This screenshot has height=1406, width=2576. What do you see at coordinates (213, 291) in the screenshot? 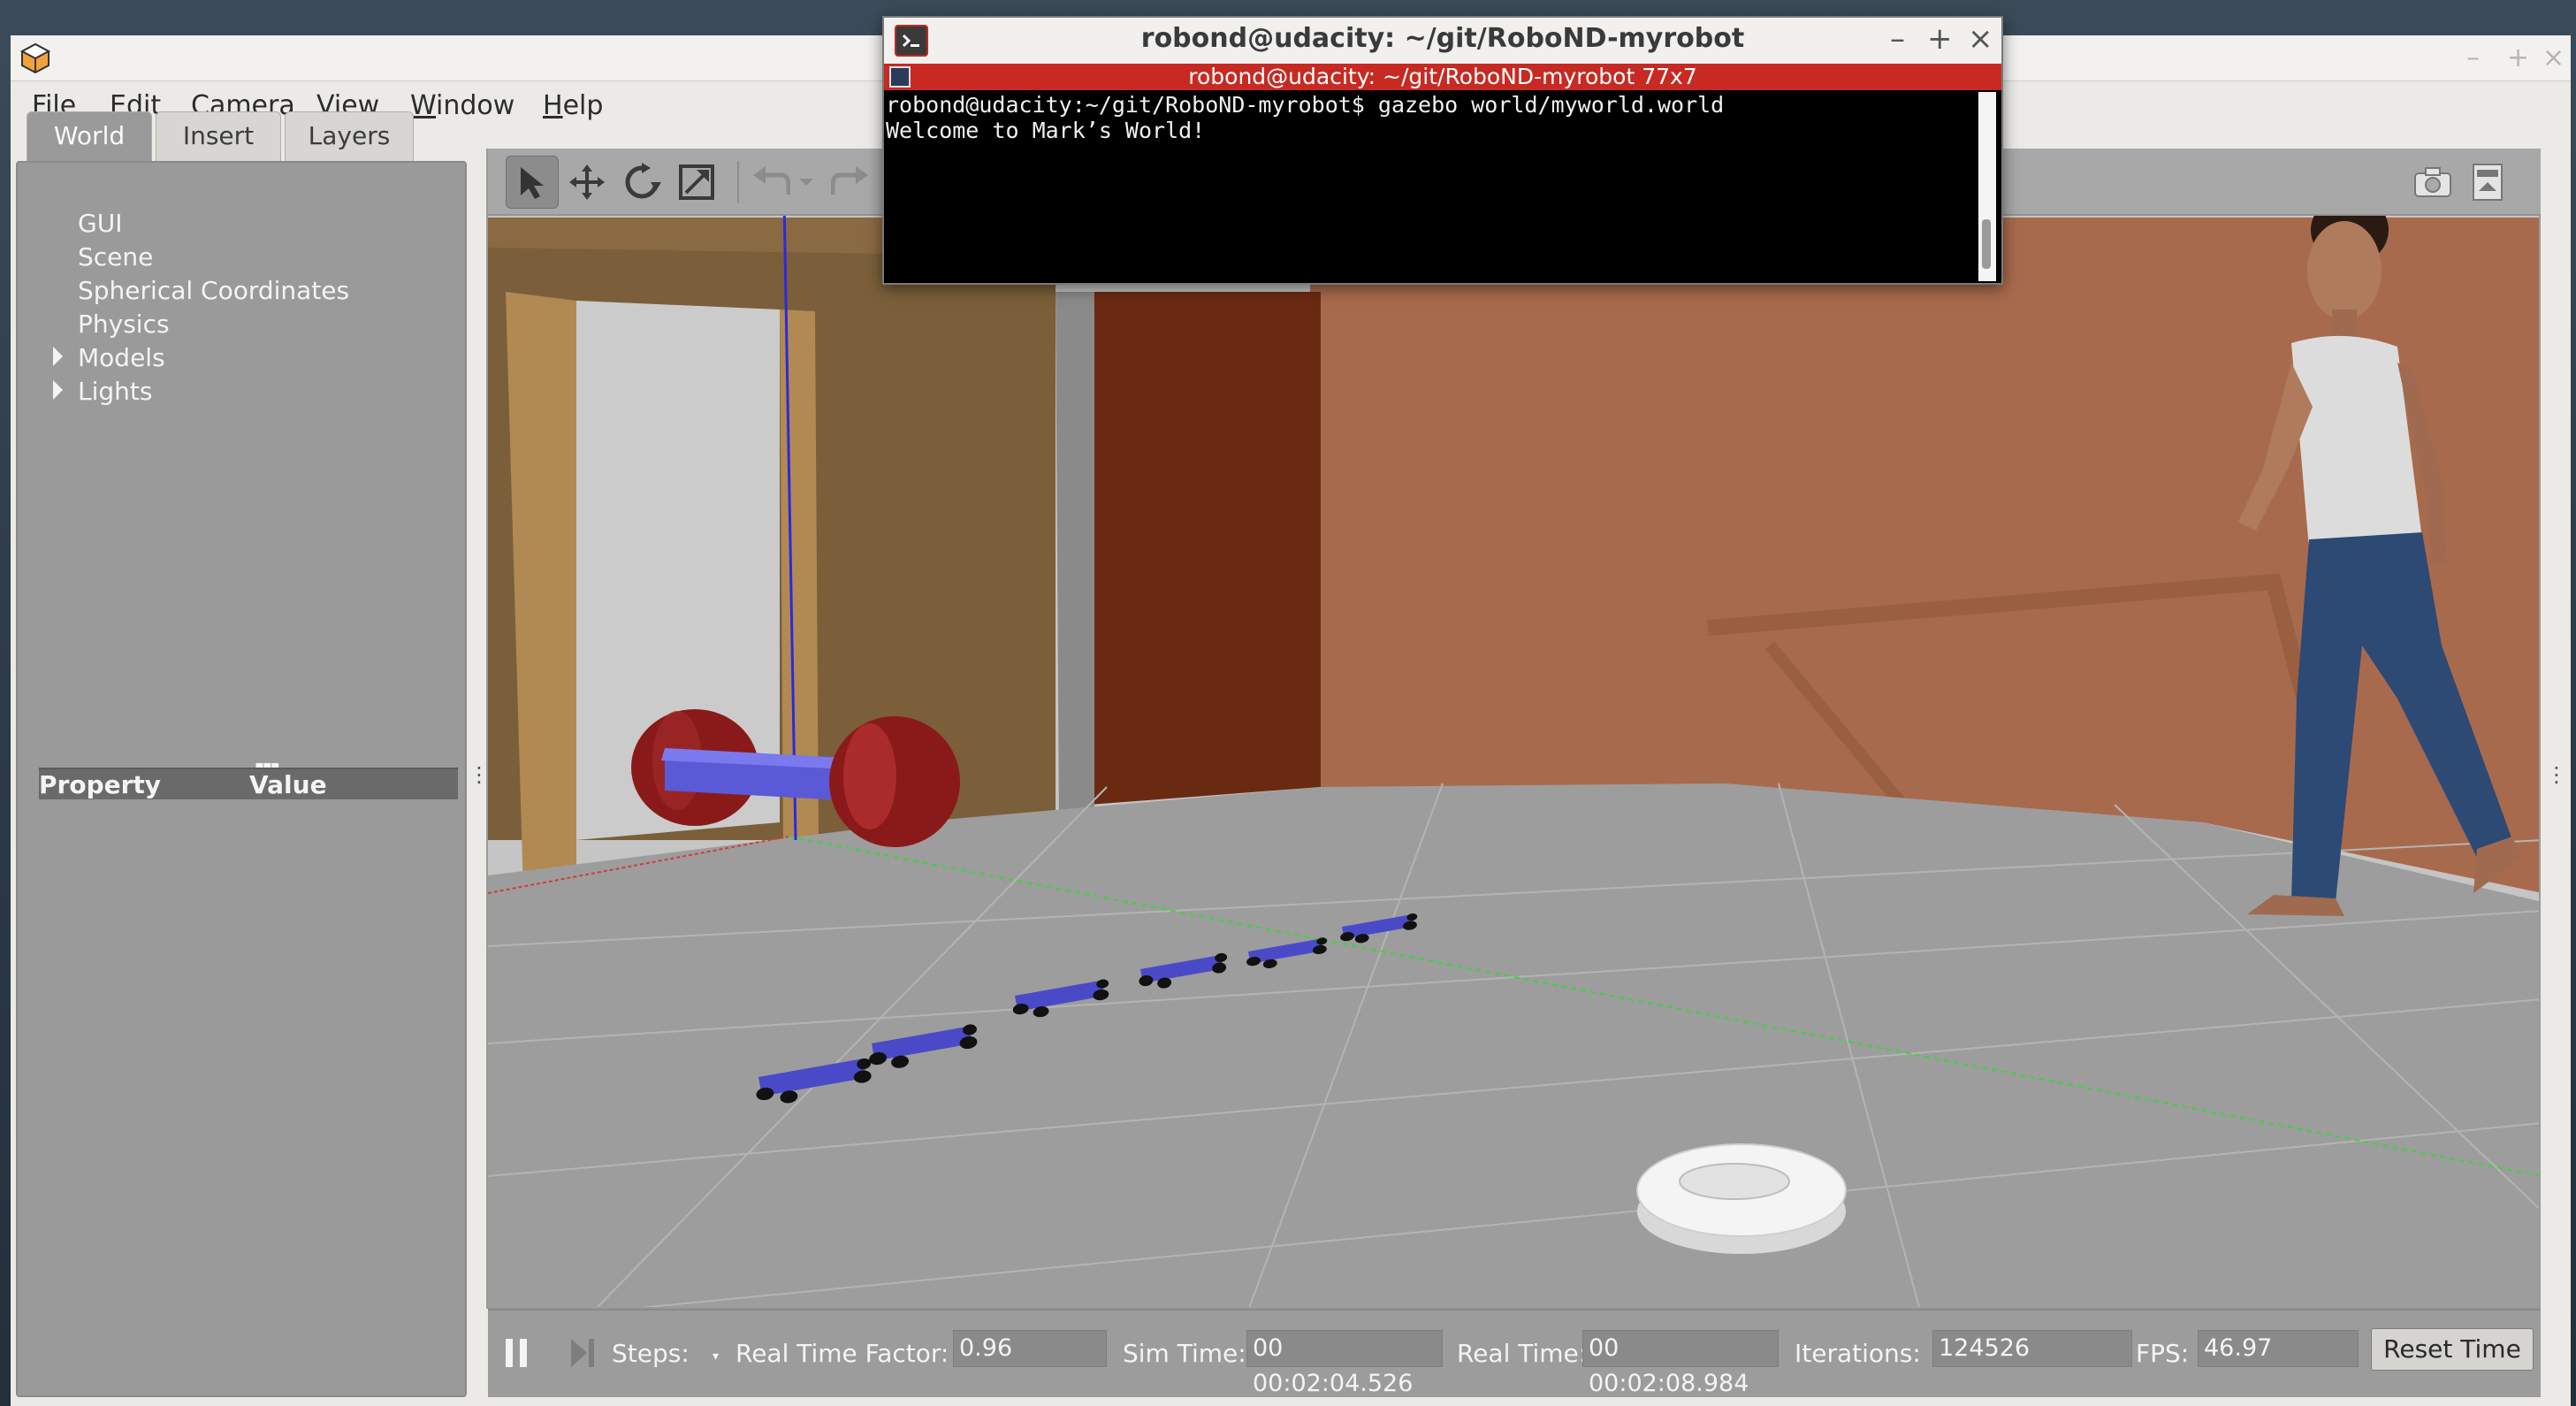
I see `tree-item-spherical-coordinates: Spherical Coordinates` at bounding box center [213, 291].